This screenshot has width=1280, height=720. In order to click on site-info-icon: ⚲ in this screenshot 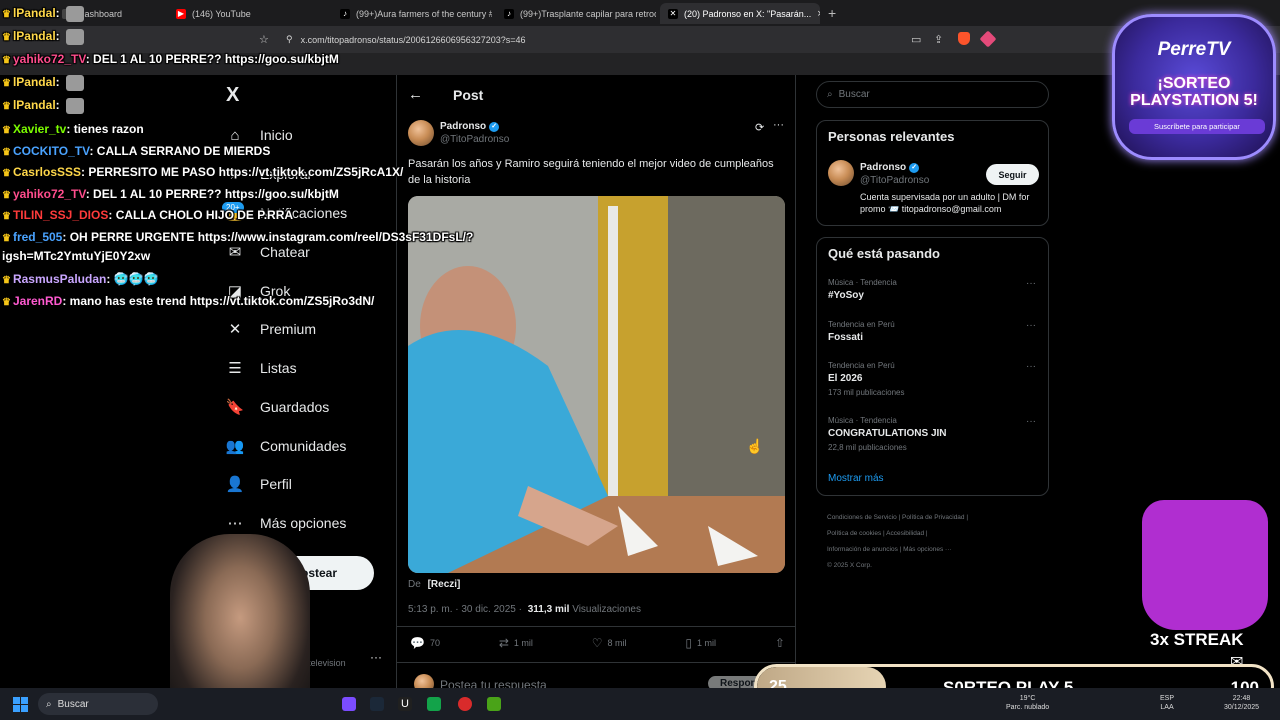, I will do `click(289, 39)`.